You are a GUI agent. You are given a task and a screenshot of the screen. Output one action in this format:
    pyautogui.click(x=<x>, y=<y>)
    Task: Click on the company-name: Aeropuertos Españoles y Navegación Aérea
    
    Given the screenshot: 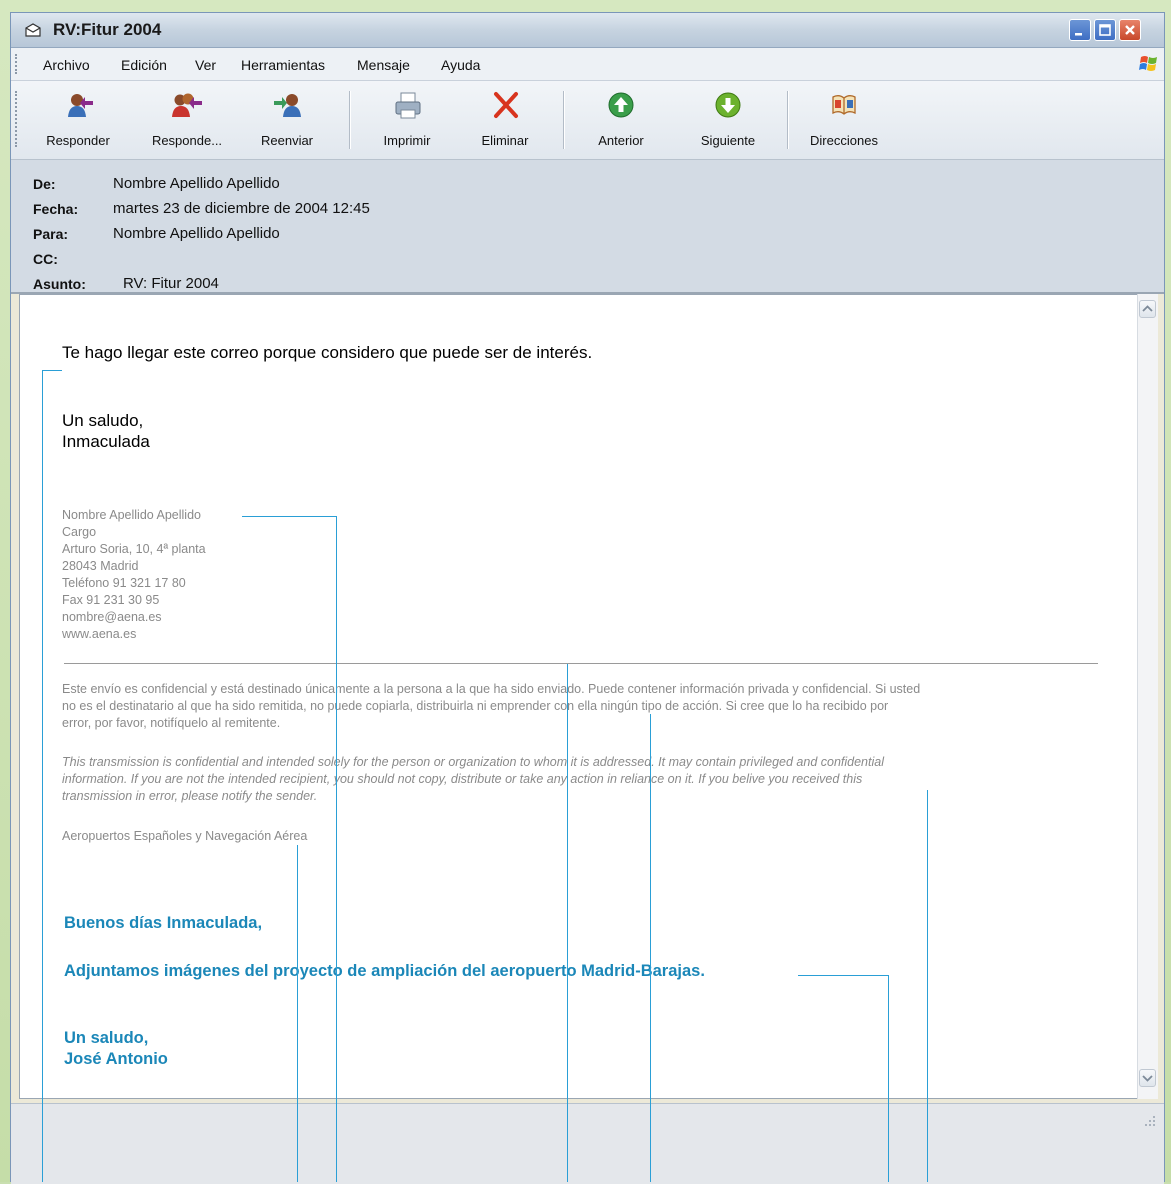 What is the action you would take?
    pyautogui.click(x=185, y=836)
    